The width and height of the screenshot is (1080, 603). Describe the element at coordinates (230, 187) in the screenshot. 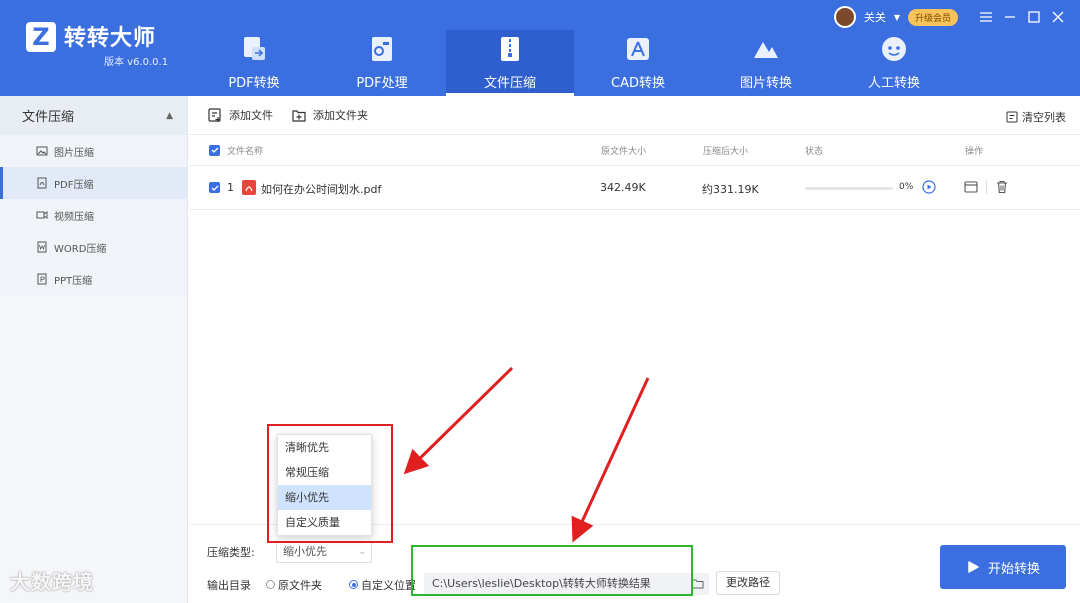

I see `row-index: 1` at that location.